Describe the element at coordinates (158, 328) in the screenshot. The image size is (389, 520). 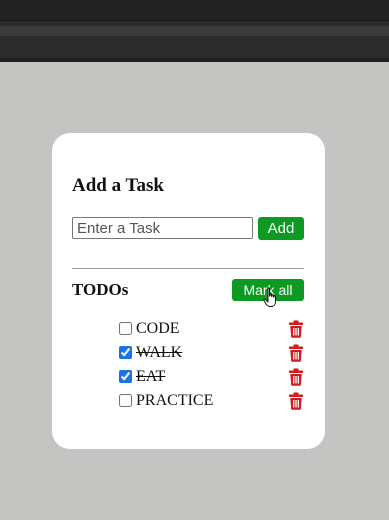
I see `todo-label: CODE` at that location.